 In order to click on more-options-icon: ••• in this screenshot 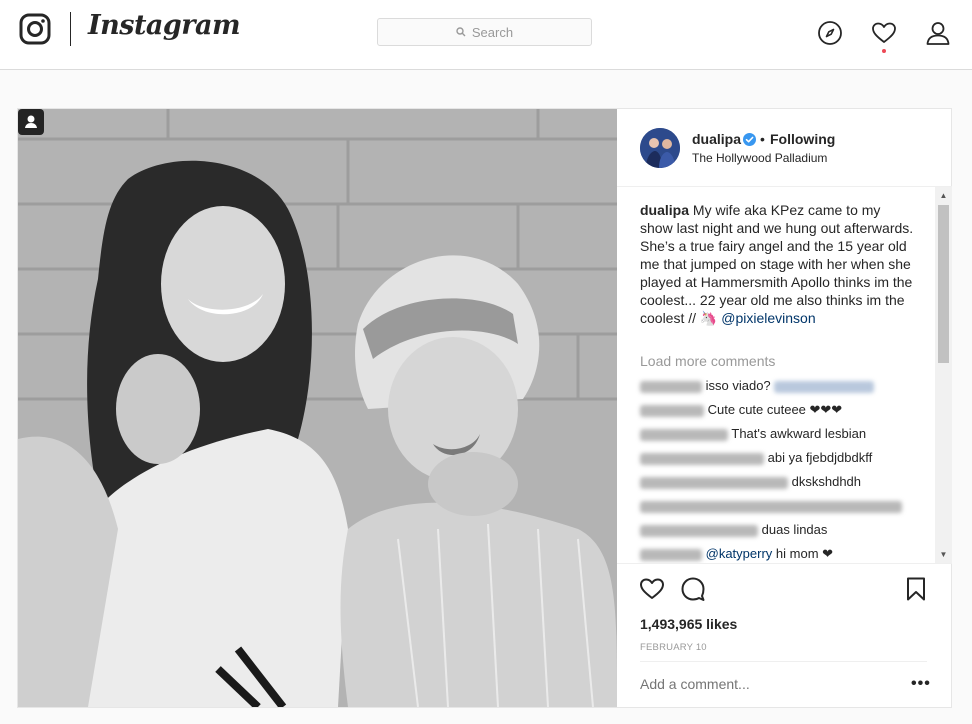, I will do `click(921, 684)`.